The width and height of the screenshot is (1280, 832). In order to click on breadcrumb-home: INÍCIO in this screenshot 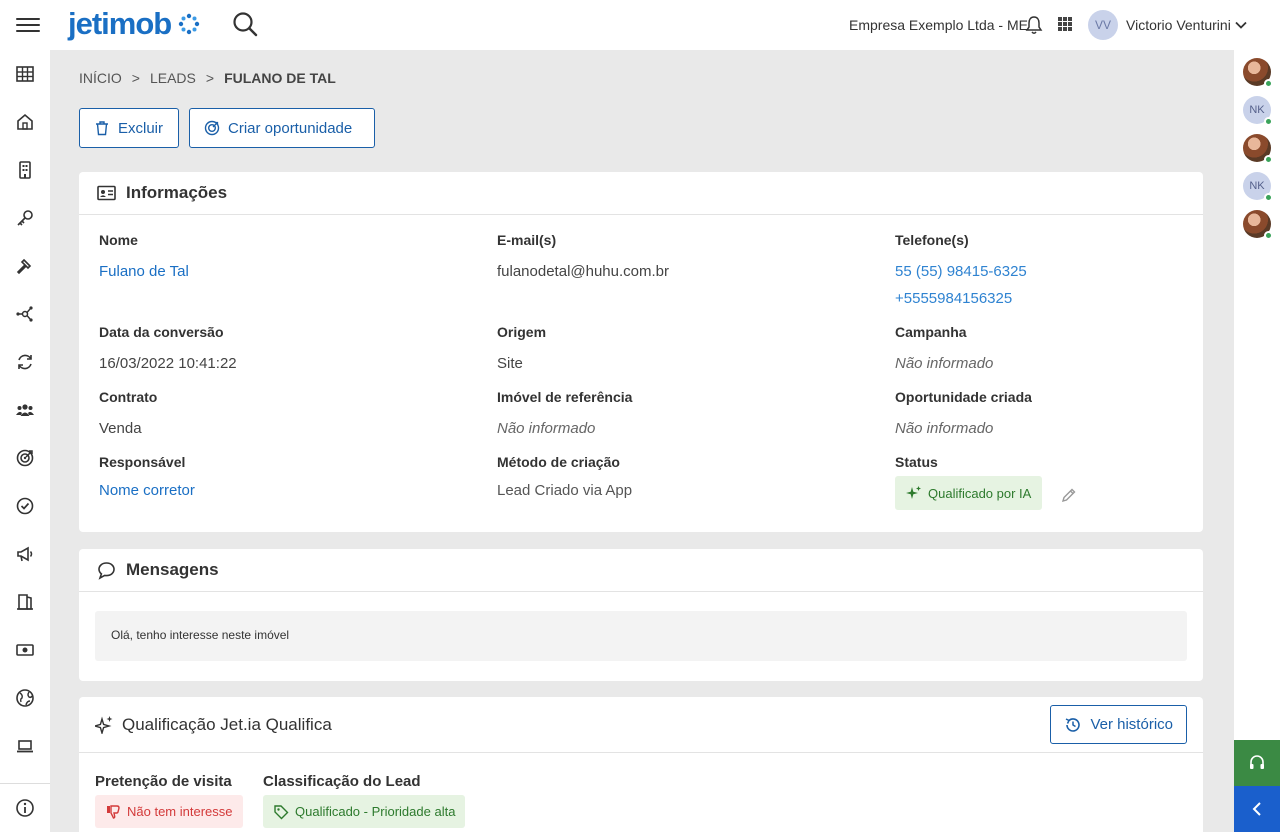, I will do `click(100, 78)`.